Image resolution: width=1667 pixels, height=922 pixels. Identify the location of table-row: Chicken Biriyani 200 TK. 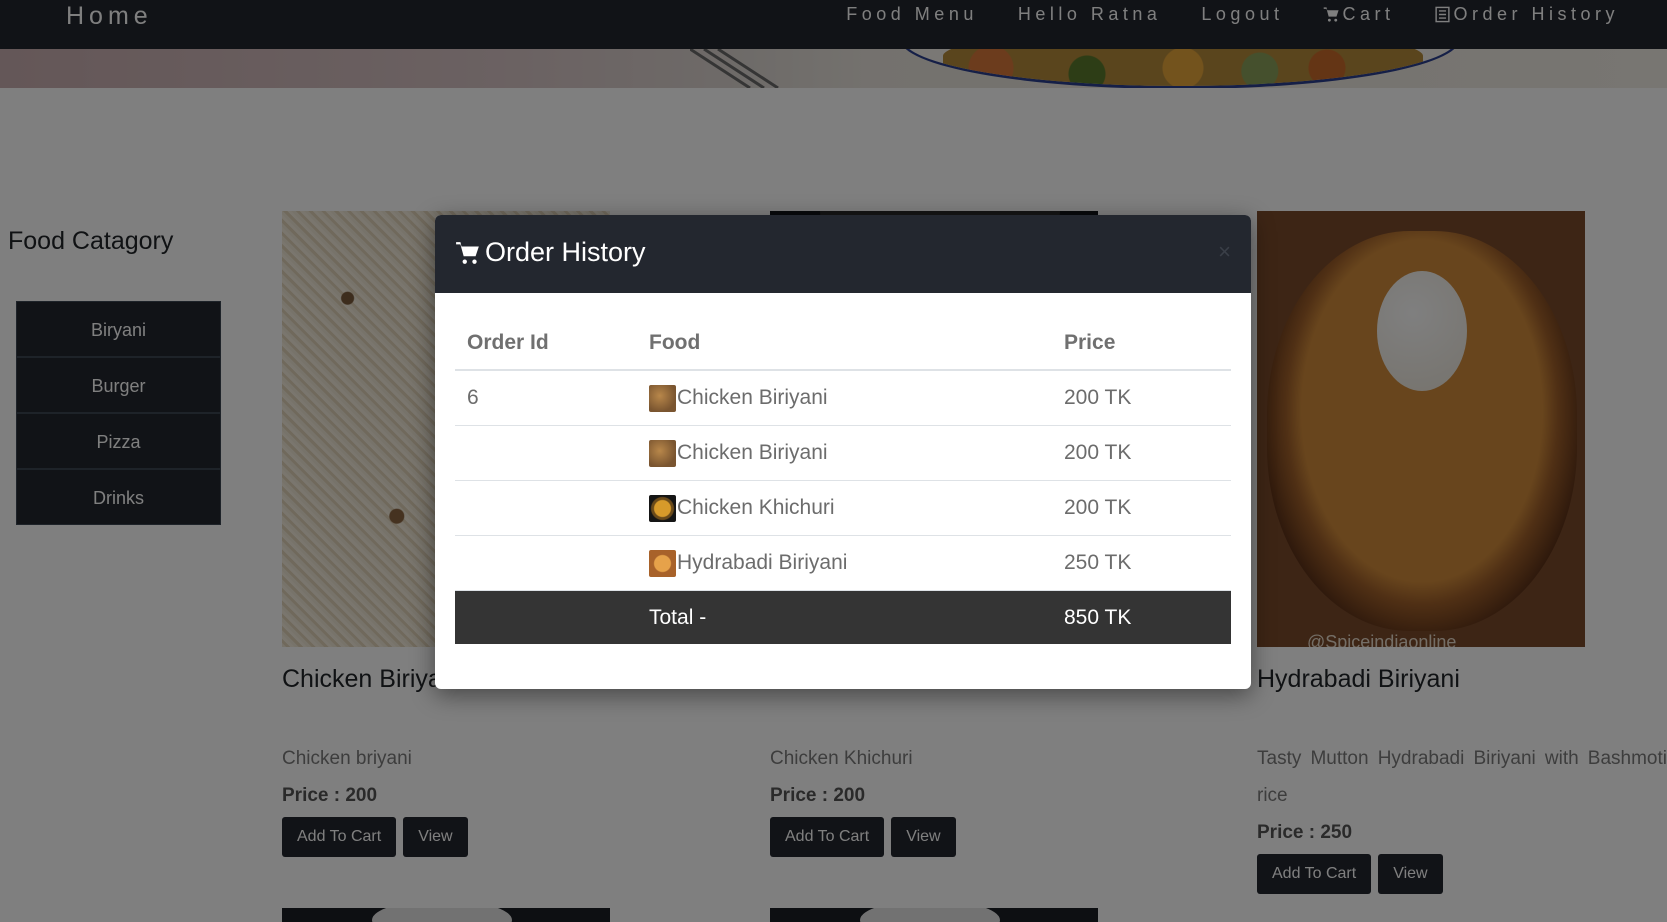
(843, 453).